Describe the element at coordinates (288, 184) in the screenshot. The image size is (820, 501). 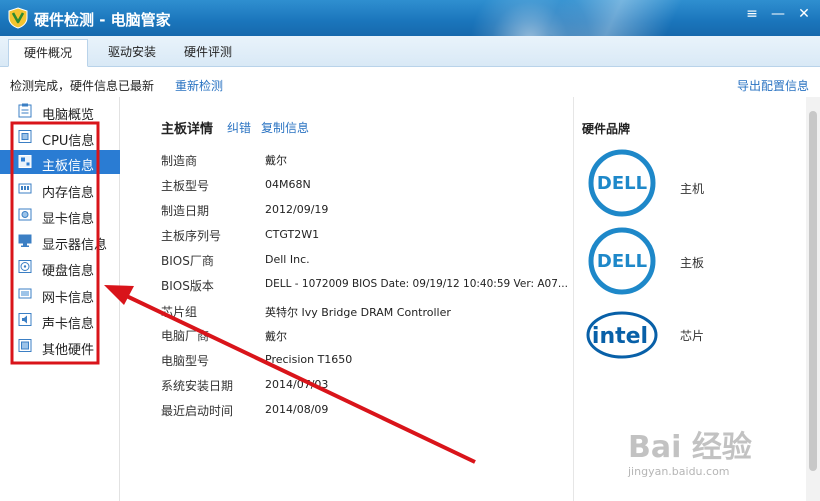
I see `row-value-board-model: 04M68N` at that location.